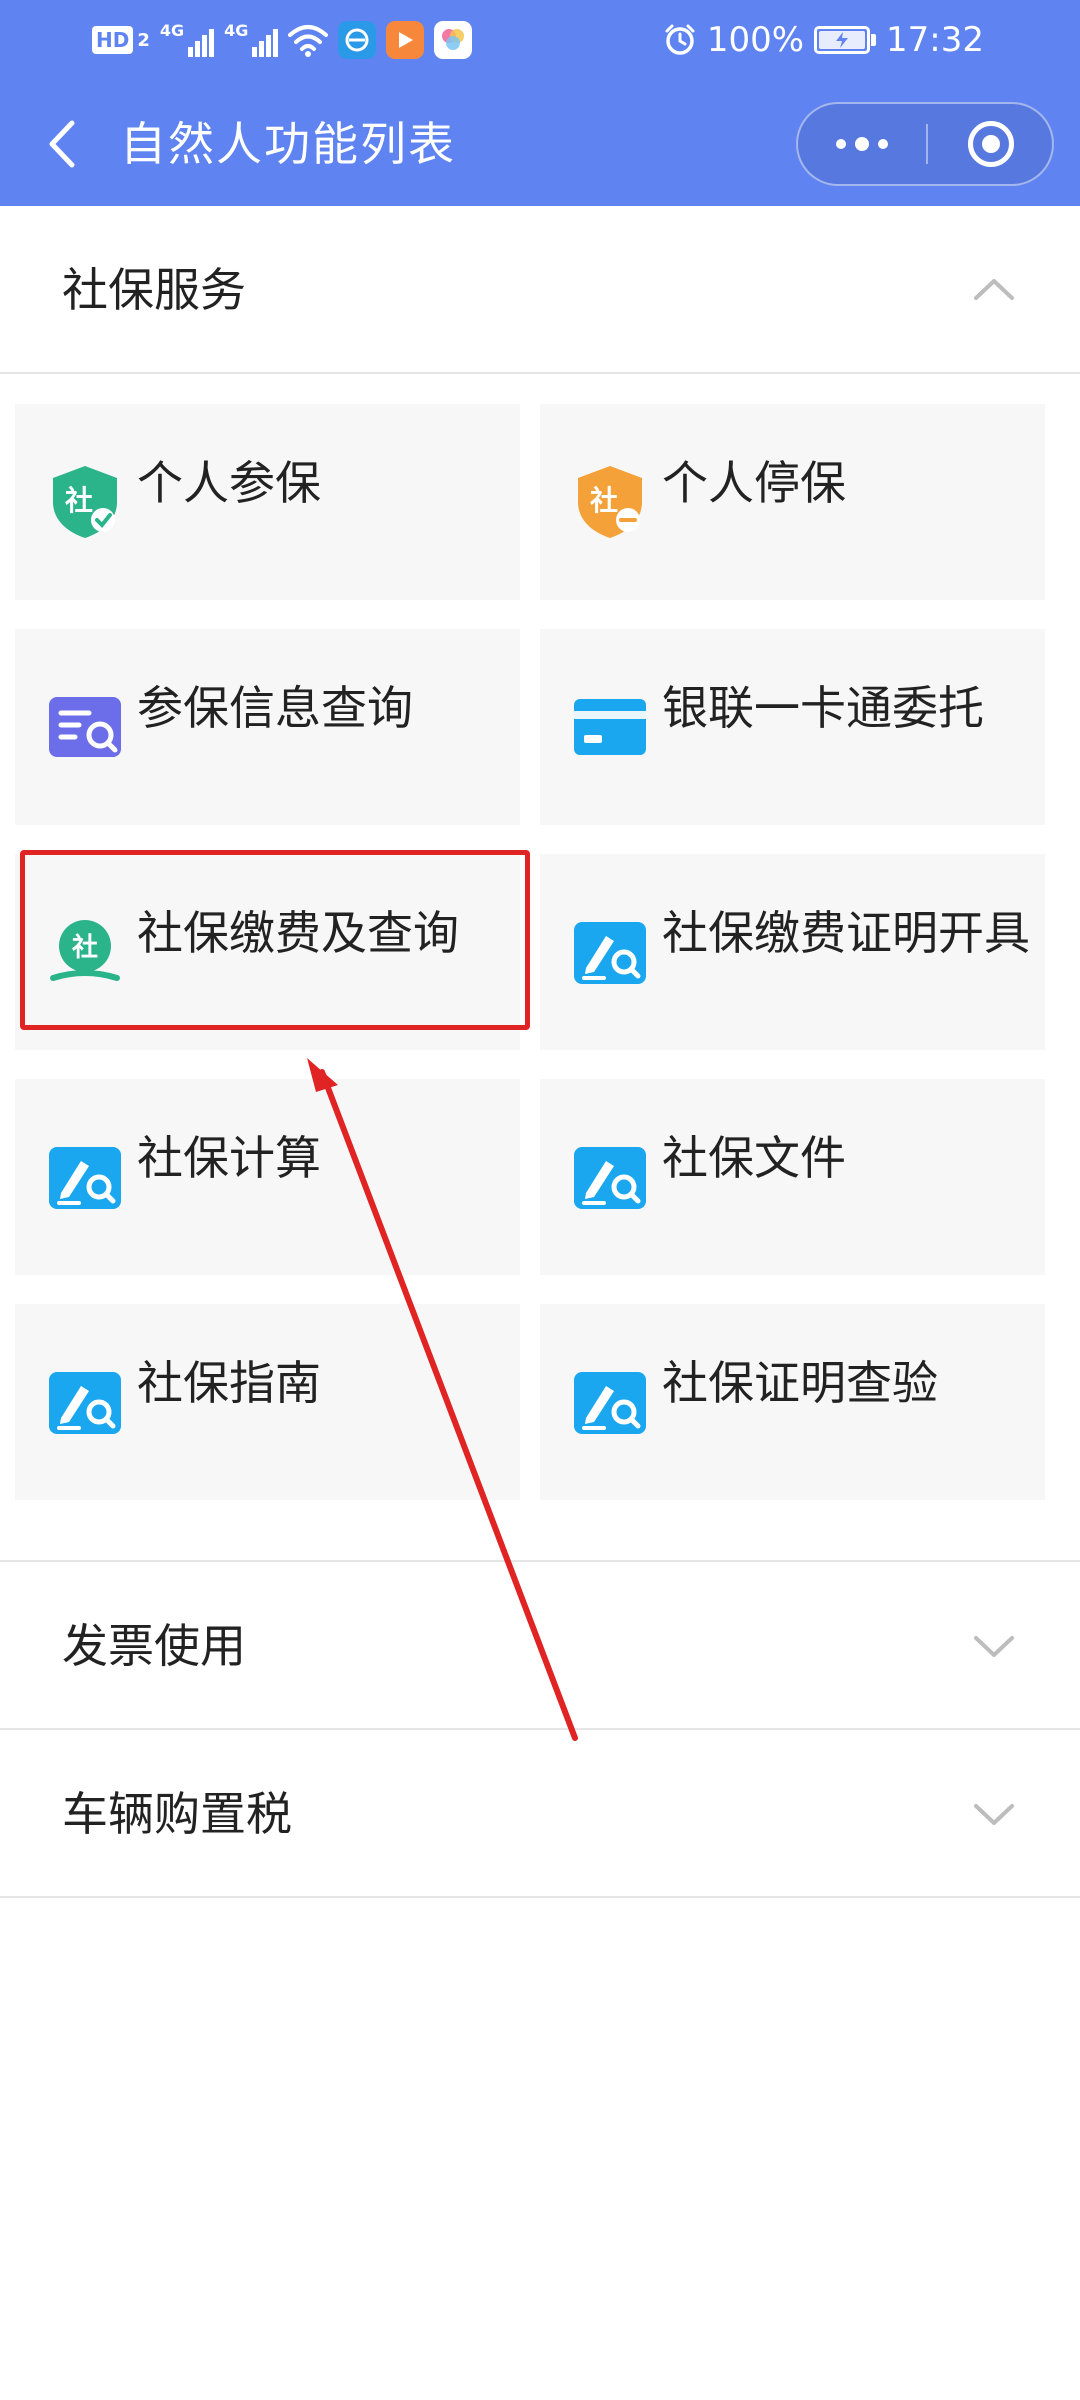 Image resolution: width=1080 pixels, height=2400 pixels. What do you see at coordinates (229, 1383) in the screenshot?
I see `tile-label: 社保指南` at bounding box center [229, 1383].